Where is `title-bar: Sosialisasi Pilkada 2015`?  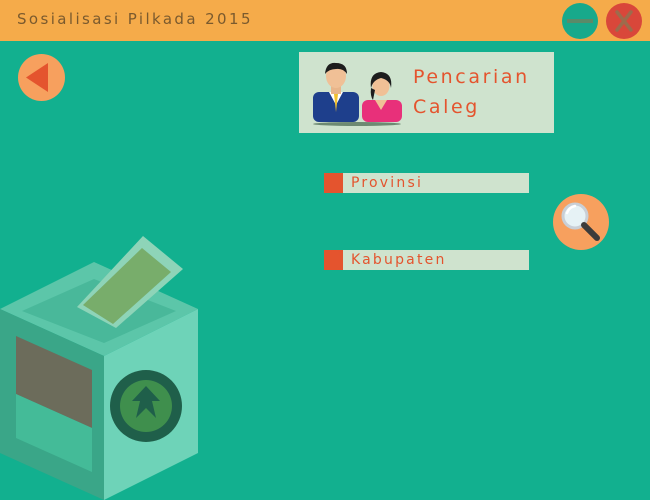
title-bar: Sosialisasi Pilkada 2015 is located at coordinates (325, 20).